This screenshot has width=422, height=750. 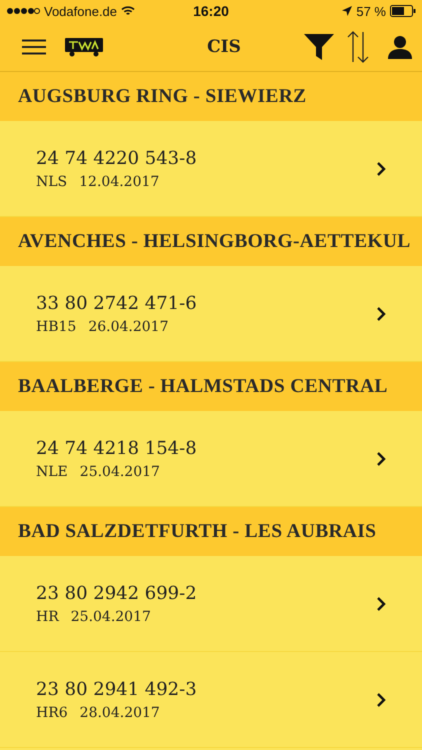 I want to click on item-date: 28.04.2017, so click(x=120, y=712).